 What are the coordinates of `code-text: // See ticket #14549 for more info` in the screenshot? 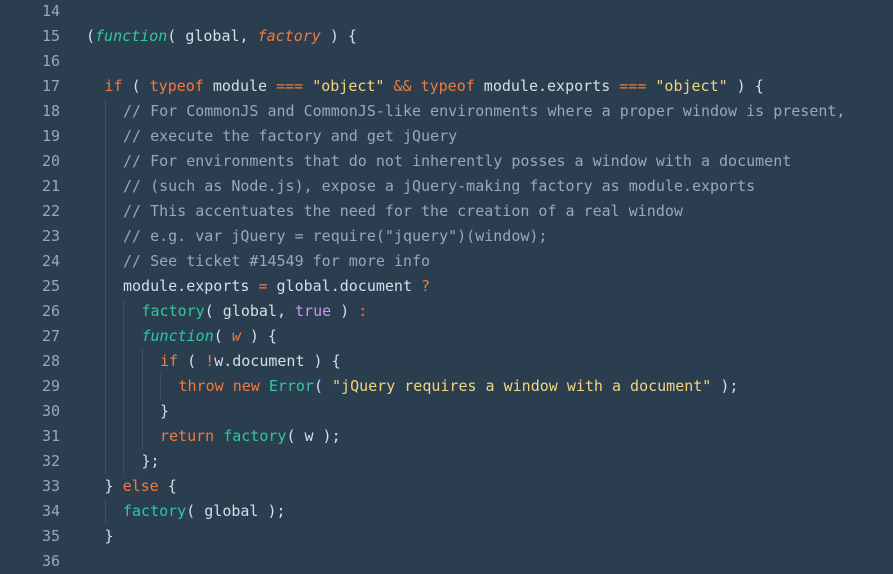 It's located at (276, 261).